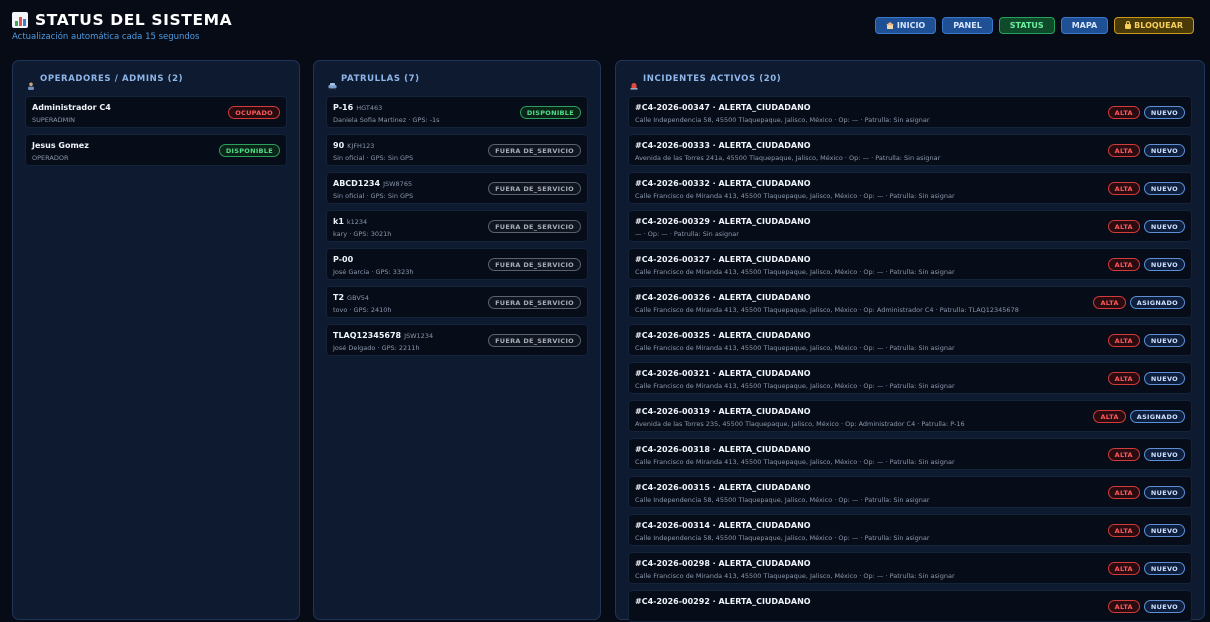  What do you see at coordinates (254, 112) in the screenshot?
I see `status-badge: OCUPADO` at bounding box center [254, 112].